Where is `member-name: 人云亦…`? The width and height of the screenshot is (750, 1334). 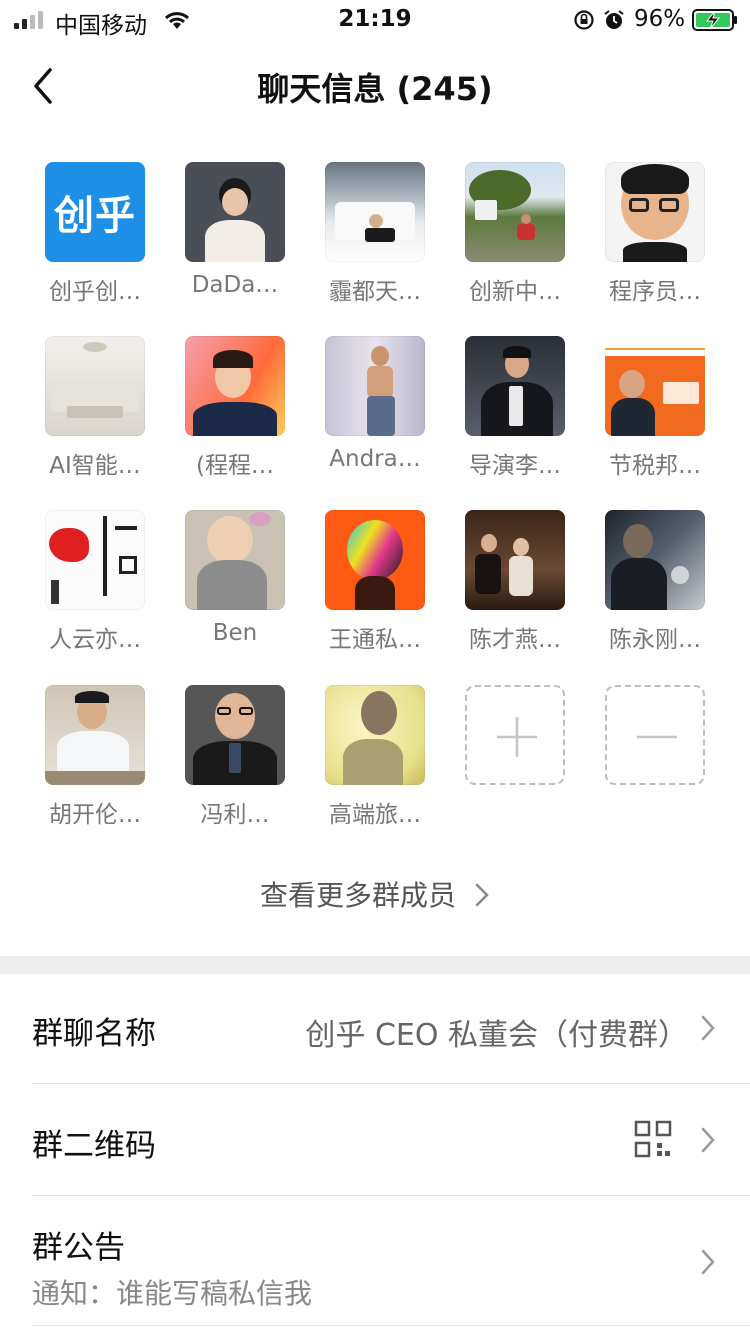
member-name: 人云亦… is located at coordinates (95, 640).